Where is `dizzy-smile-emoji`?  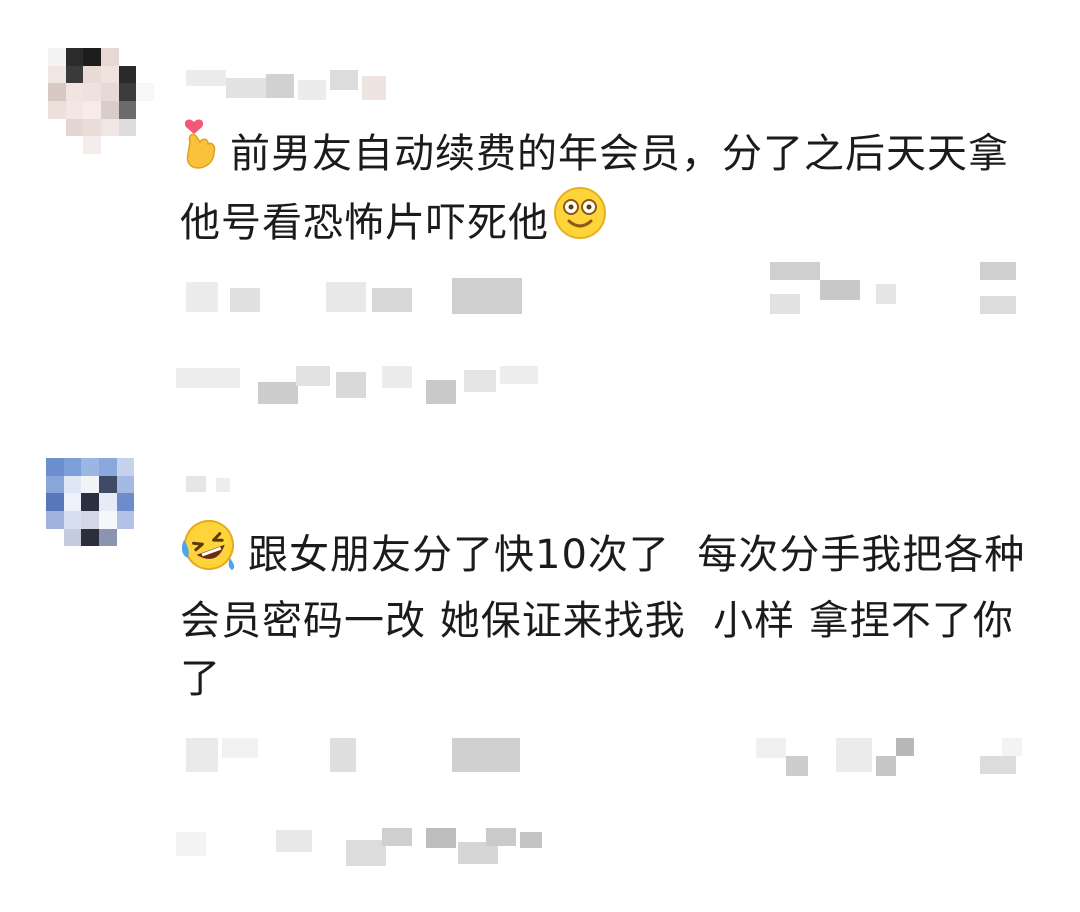 dizzy-smile-emoji is located at coordinates (580, 221).